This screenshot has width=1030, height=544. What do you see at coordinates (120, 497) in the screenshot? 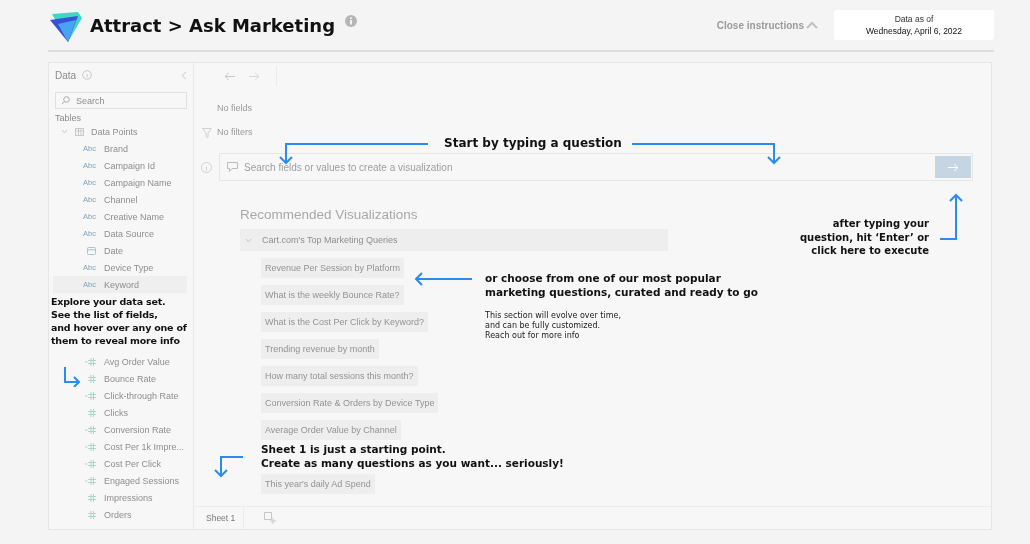
I see `field-item: Impressions` at bounding box center [120, 497].